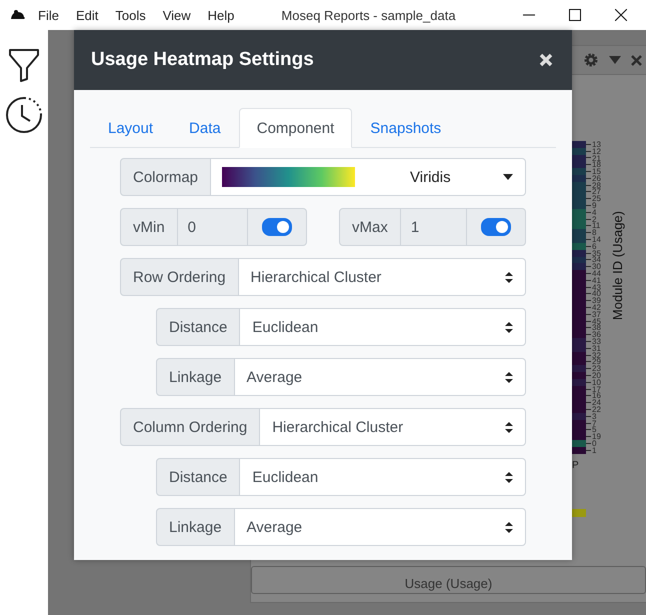 The height and width of the screenshot is (615, 646). I want to click on row-label: 23, so click(596, 368).